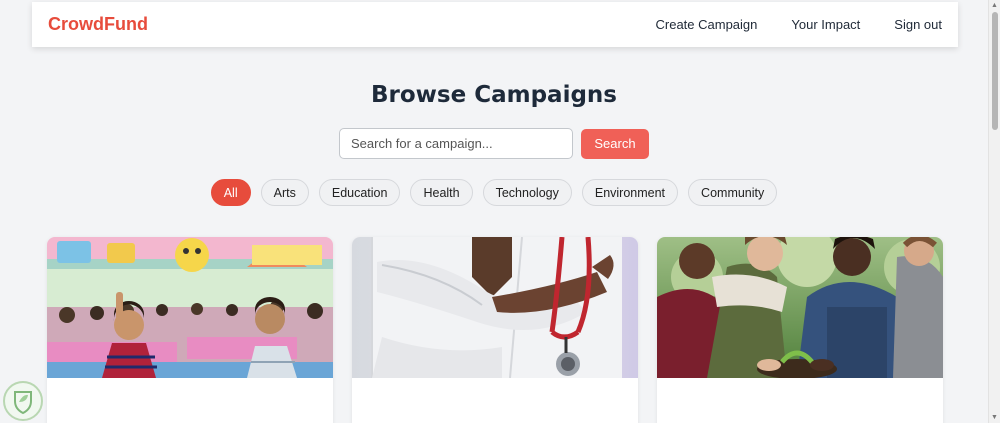 Image resolution: width=1000 pixels, height=423 pixels. I want to click on filter-chip-all: All, so click(230, 192).